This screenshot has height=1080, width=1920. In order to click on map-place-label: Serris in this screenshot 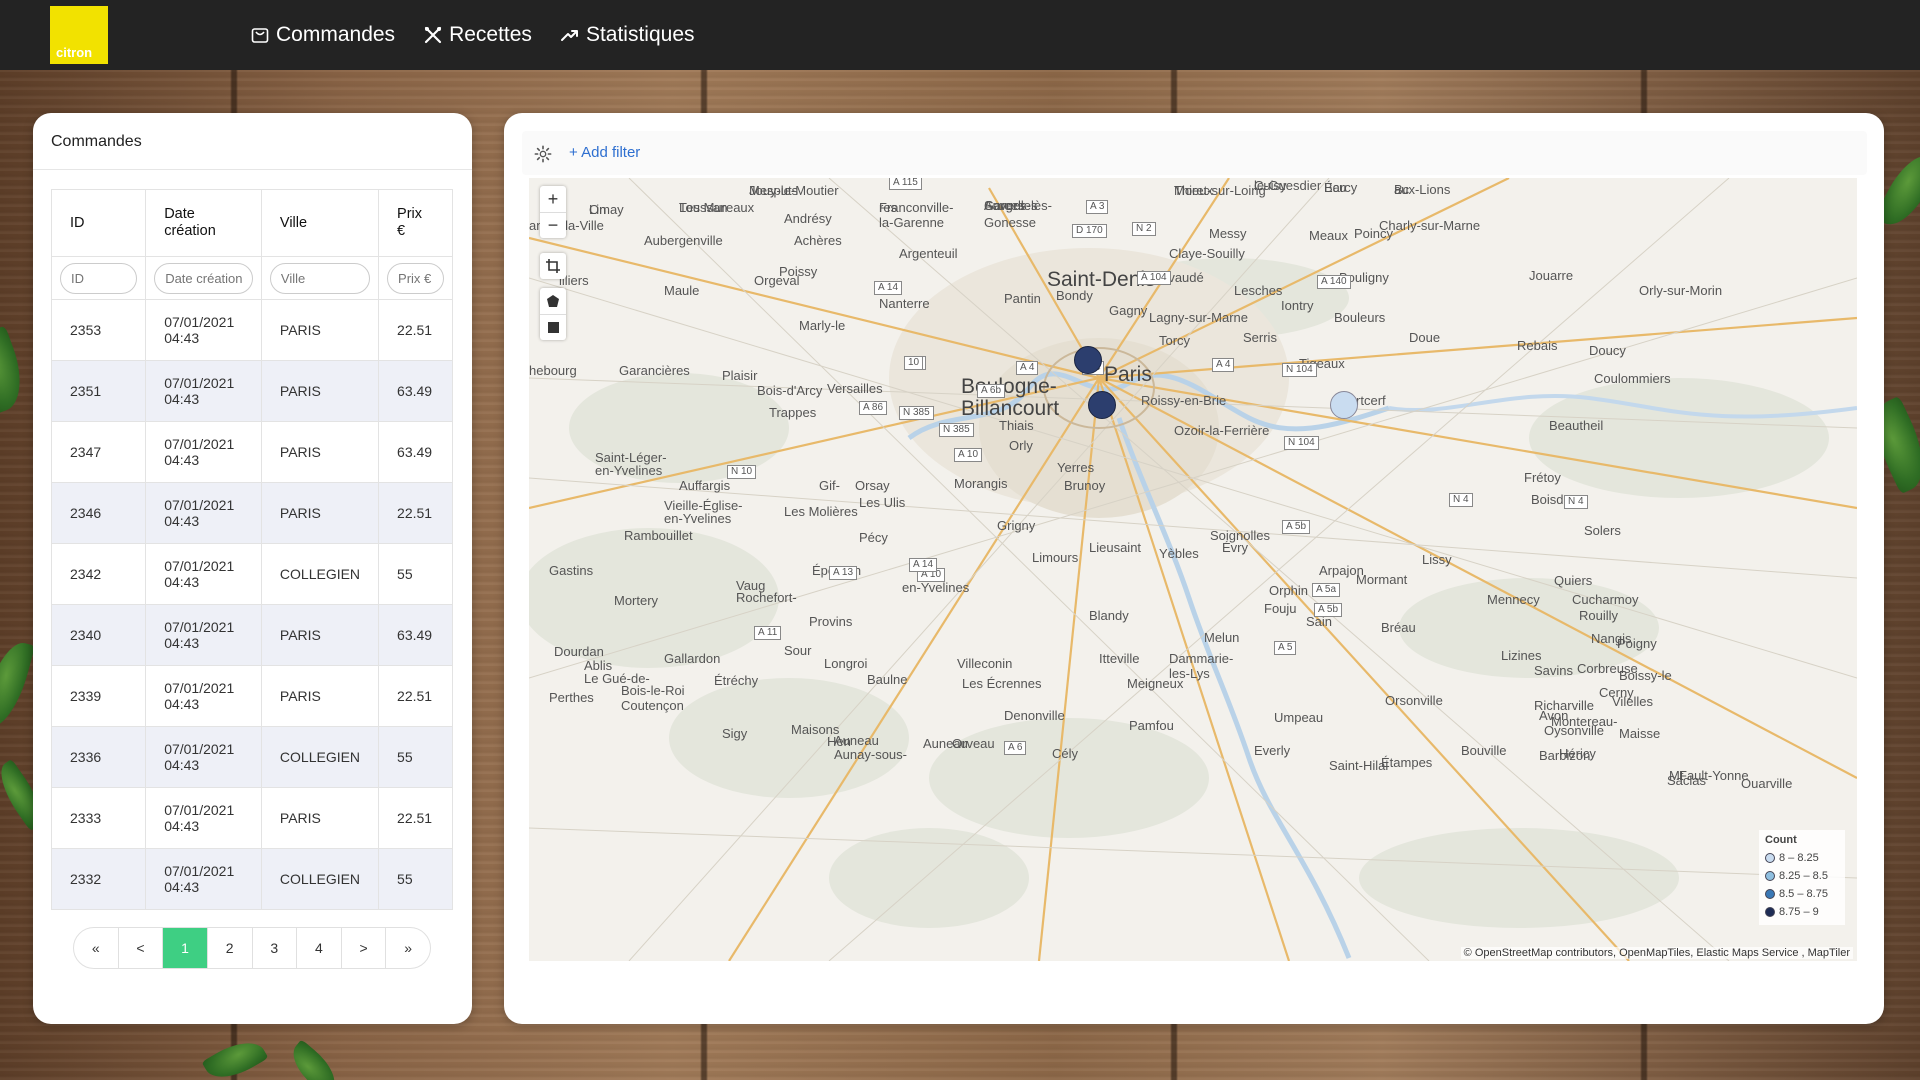, I will do `click(1260, 337)`.